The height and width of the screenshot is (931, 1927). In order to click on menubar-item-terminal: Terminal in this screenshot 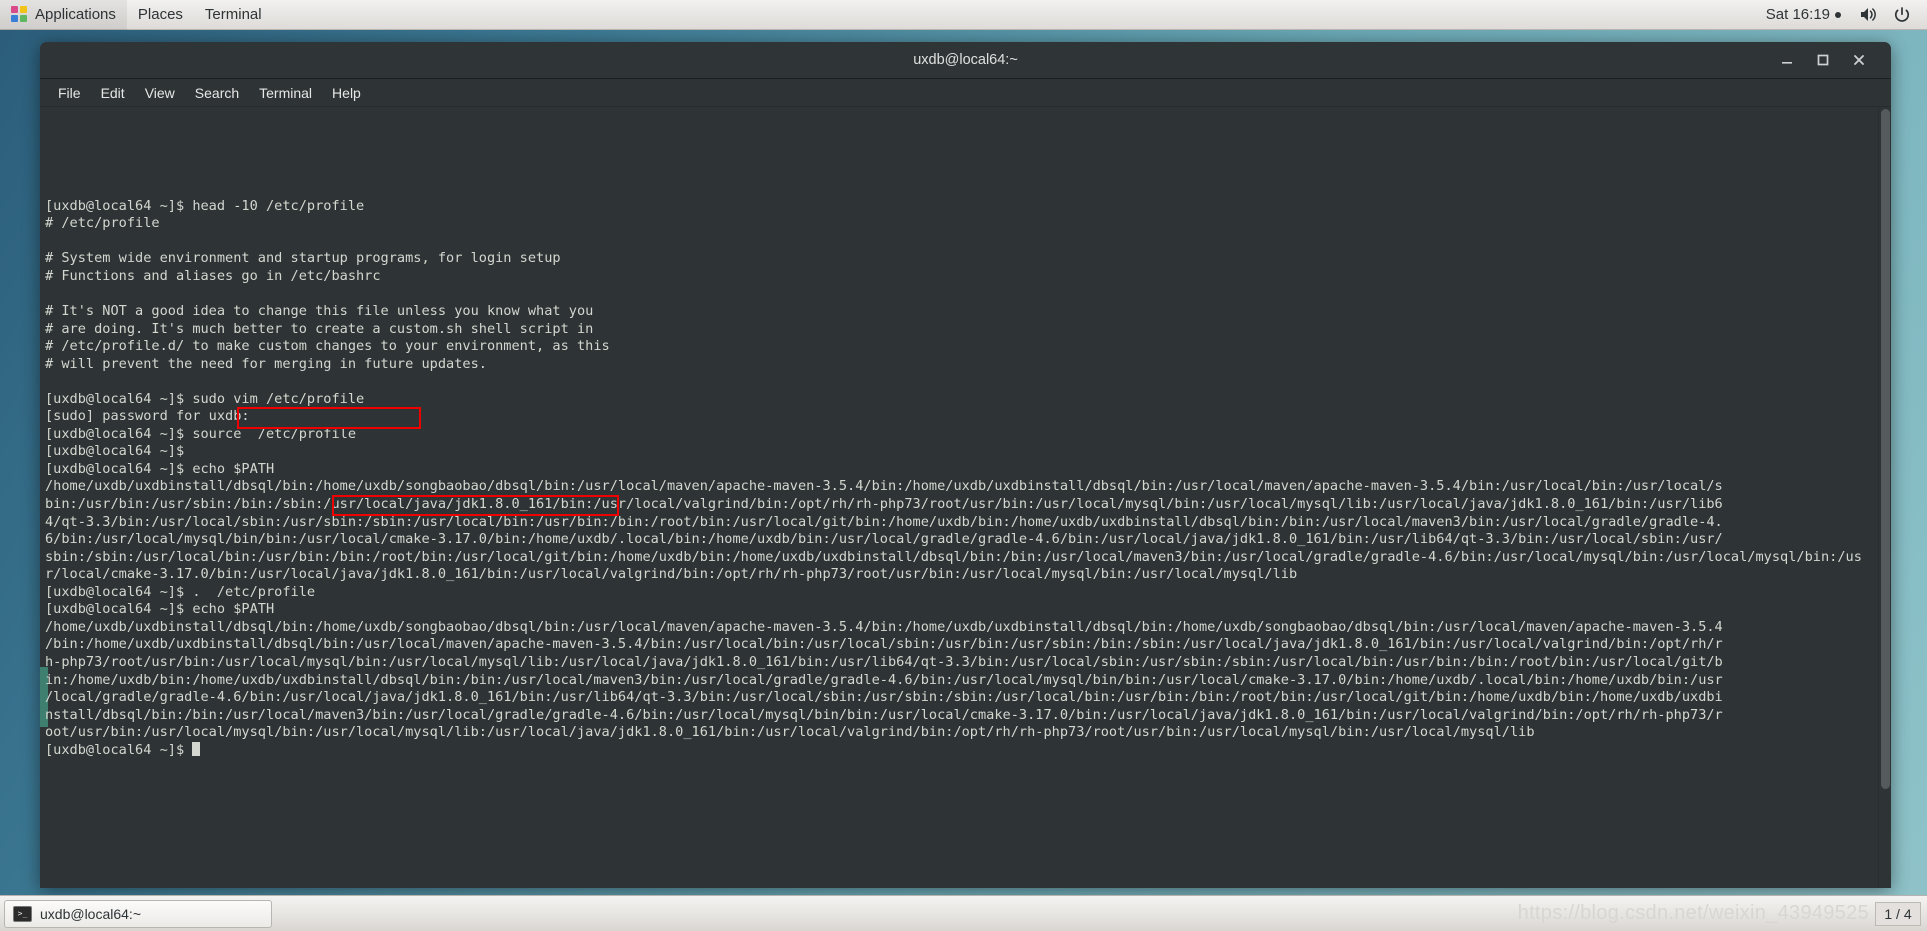, I will do `click(285, 93)`.